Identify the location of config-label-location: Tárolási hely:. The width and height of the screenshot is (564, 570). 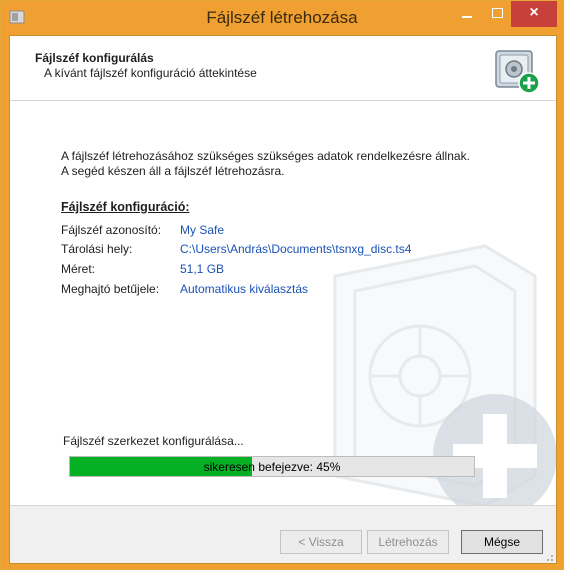
(97, 249).